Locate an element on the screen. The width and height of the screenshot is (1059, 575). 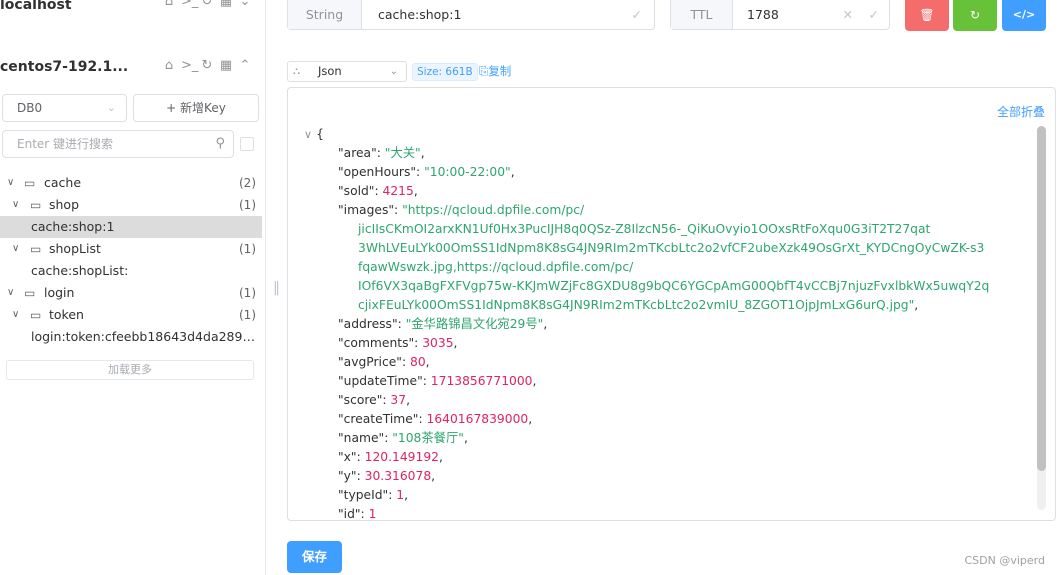
tree-folder-label: shopList is located at coordinates (75, 248).